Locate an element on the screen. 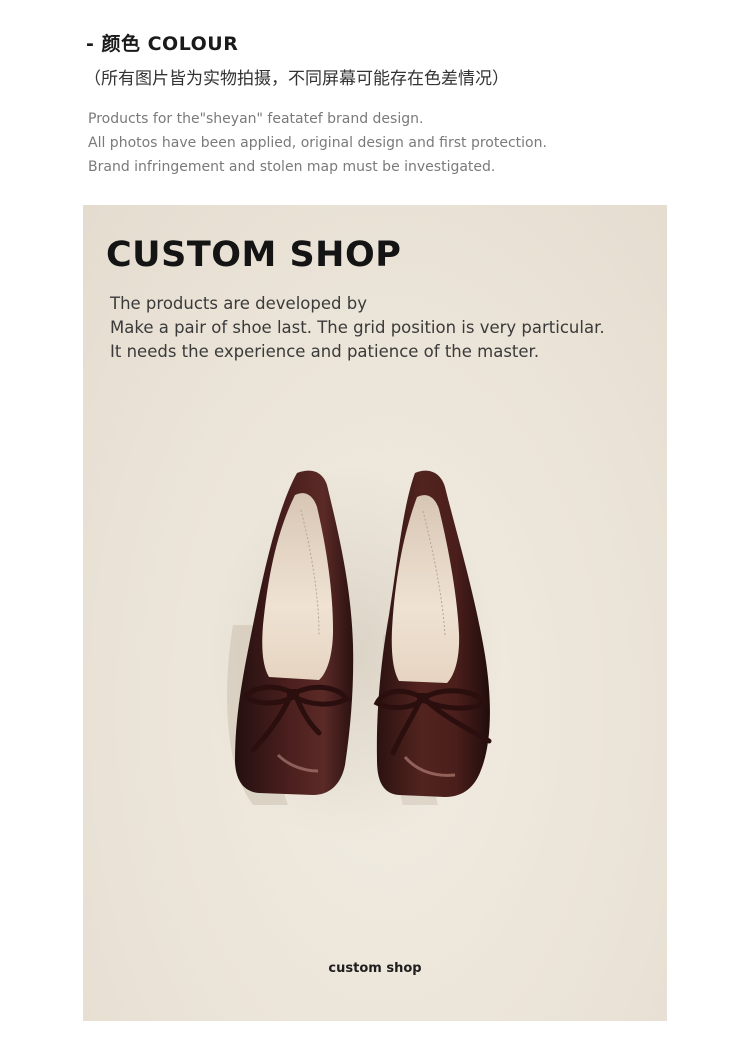 This screenshot has width=750, height=1063. card-title: CUSTOM SHOP is located at coordinates (254, 255).